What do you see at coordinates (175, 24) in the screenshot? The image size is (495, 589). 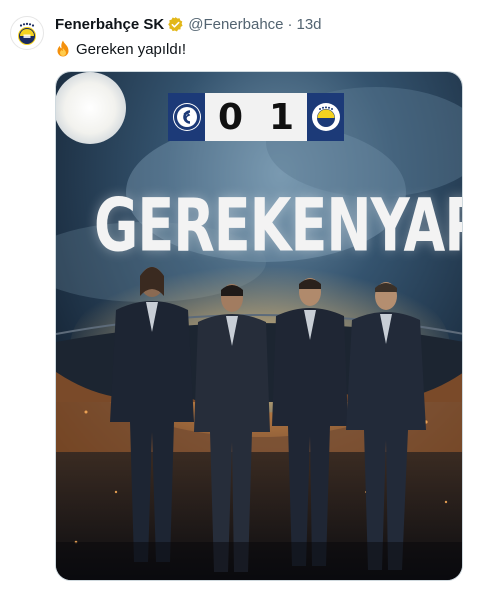 I see `verified-badge-icon` at bounding box center [175, 24].